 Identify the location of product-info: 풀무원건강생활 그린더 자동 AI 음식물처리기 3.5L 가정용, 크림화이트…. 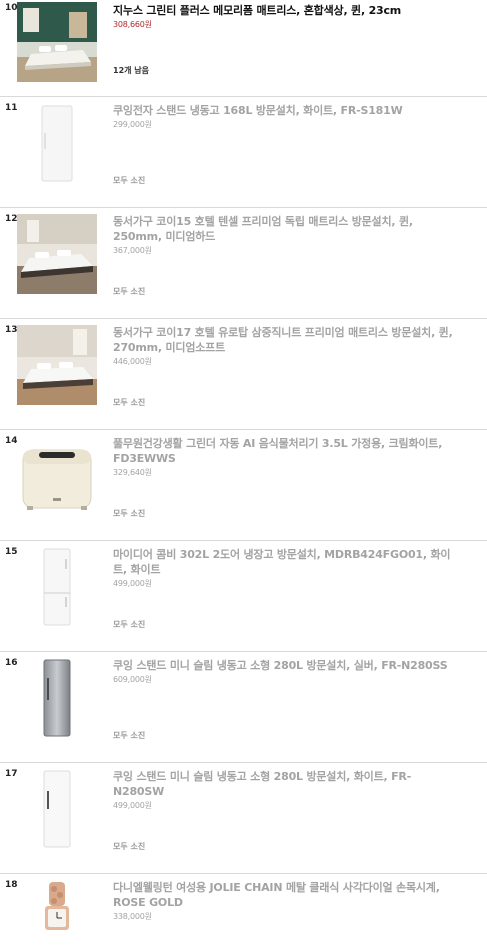
(285, 457).